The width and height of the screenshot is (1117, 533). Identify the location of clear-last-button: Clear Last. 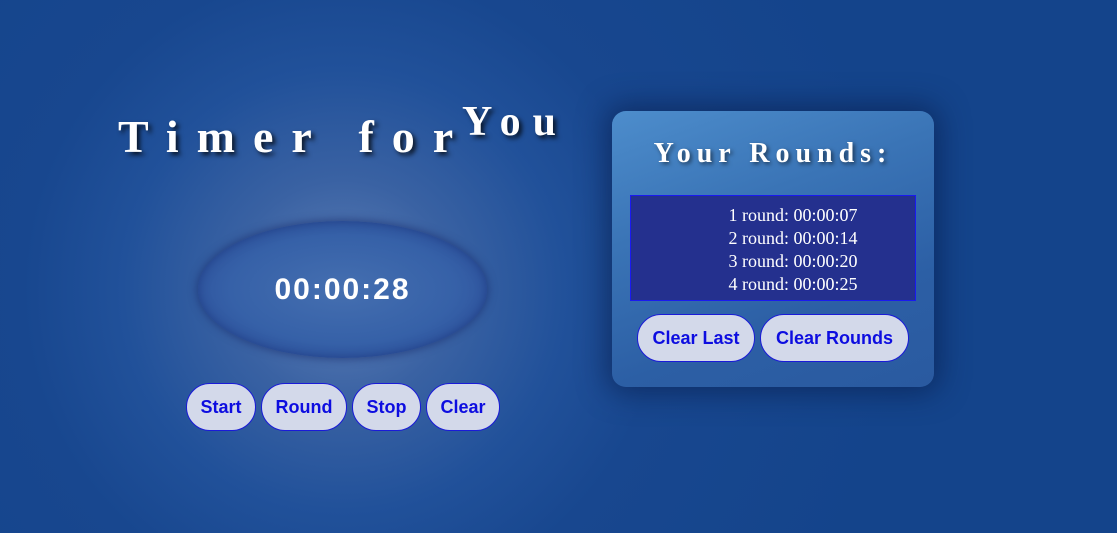
(696, 338).